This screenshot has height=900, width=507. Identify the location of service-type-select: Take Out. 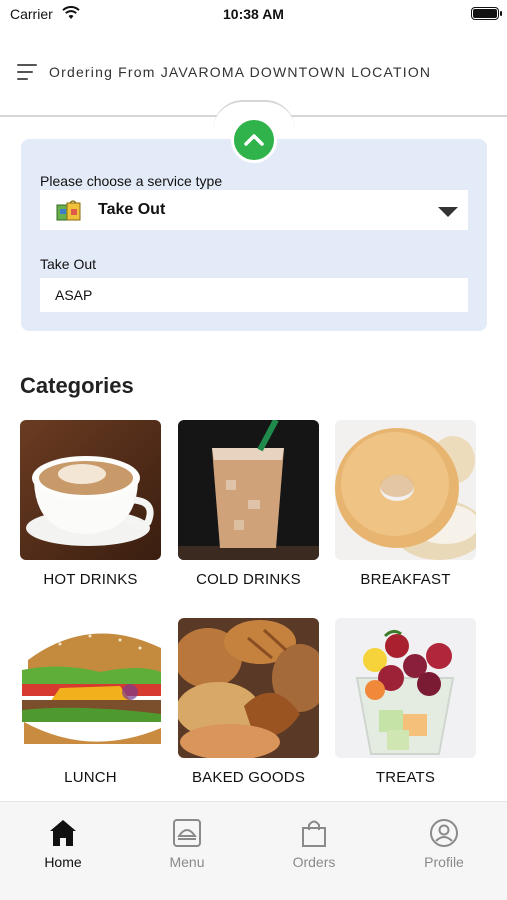
(254, 210).